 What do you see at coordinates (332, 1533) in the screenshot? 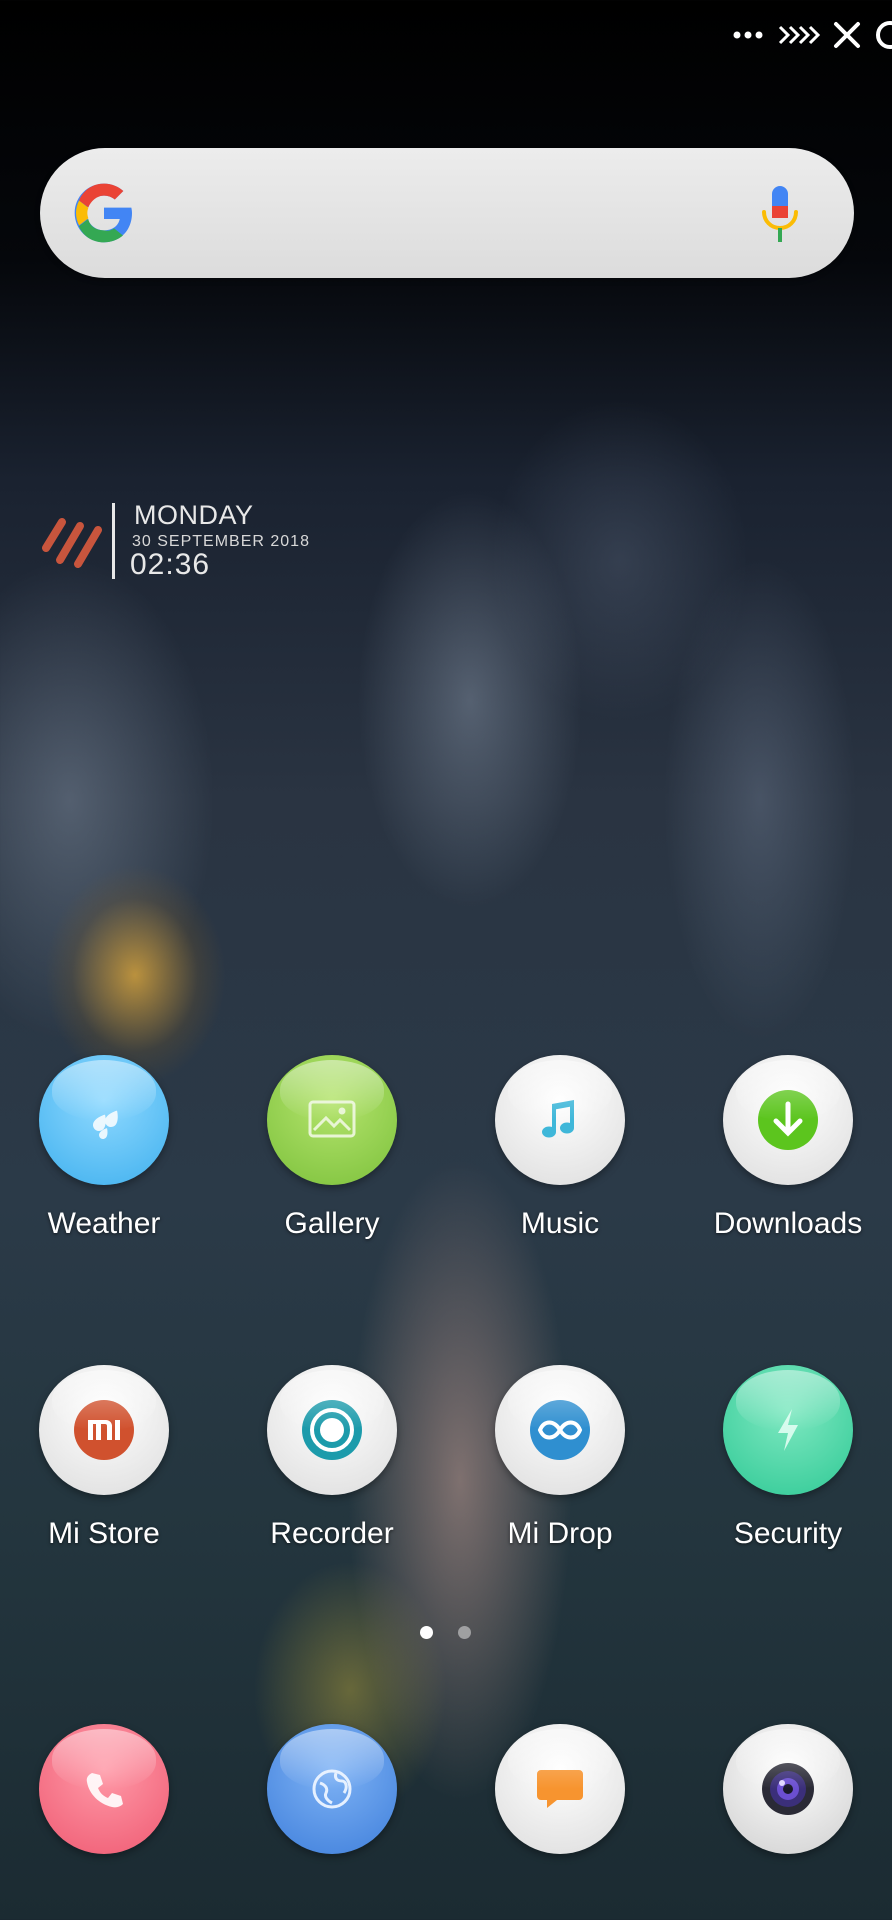
I see `app-label: Recorder` at bounding box center [332, 1533].